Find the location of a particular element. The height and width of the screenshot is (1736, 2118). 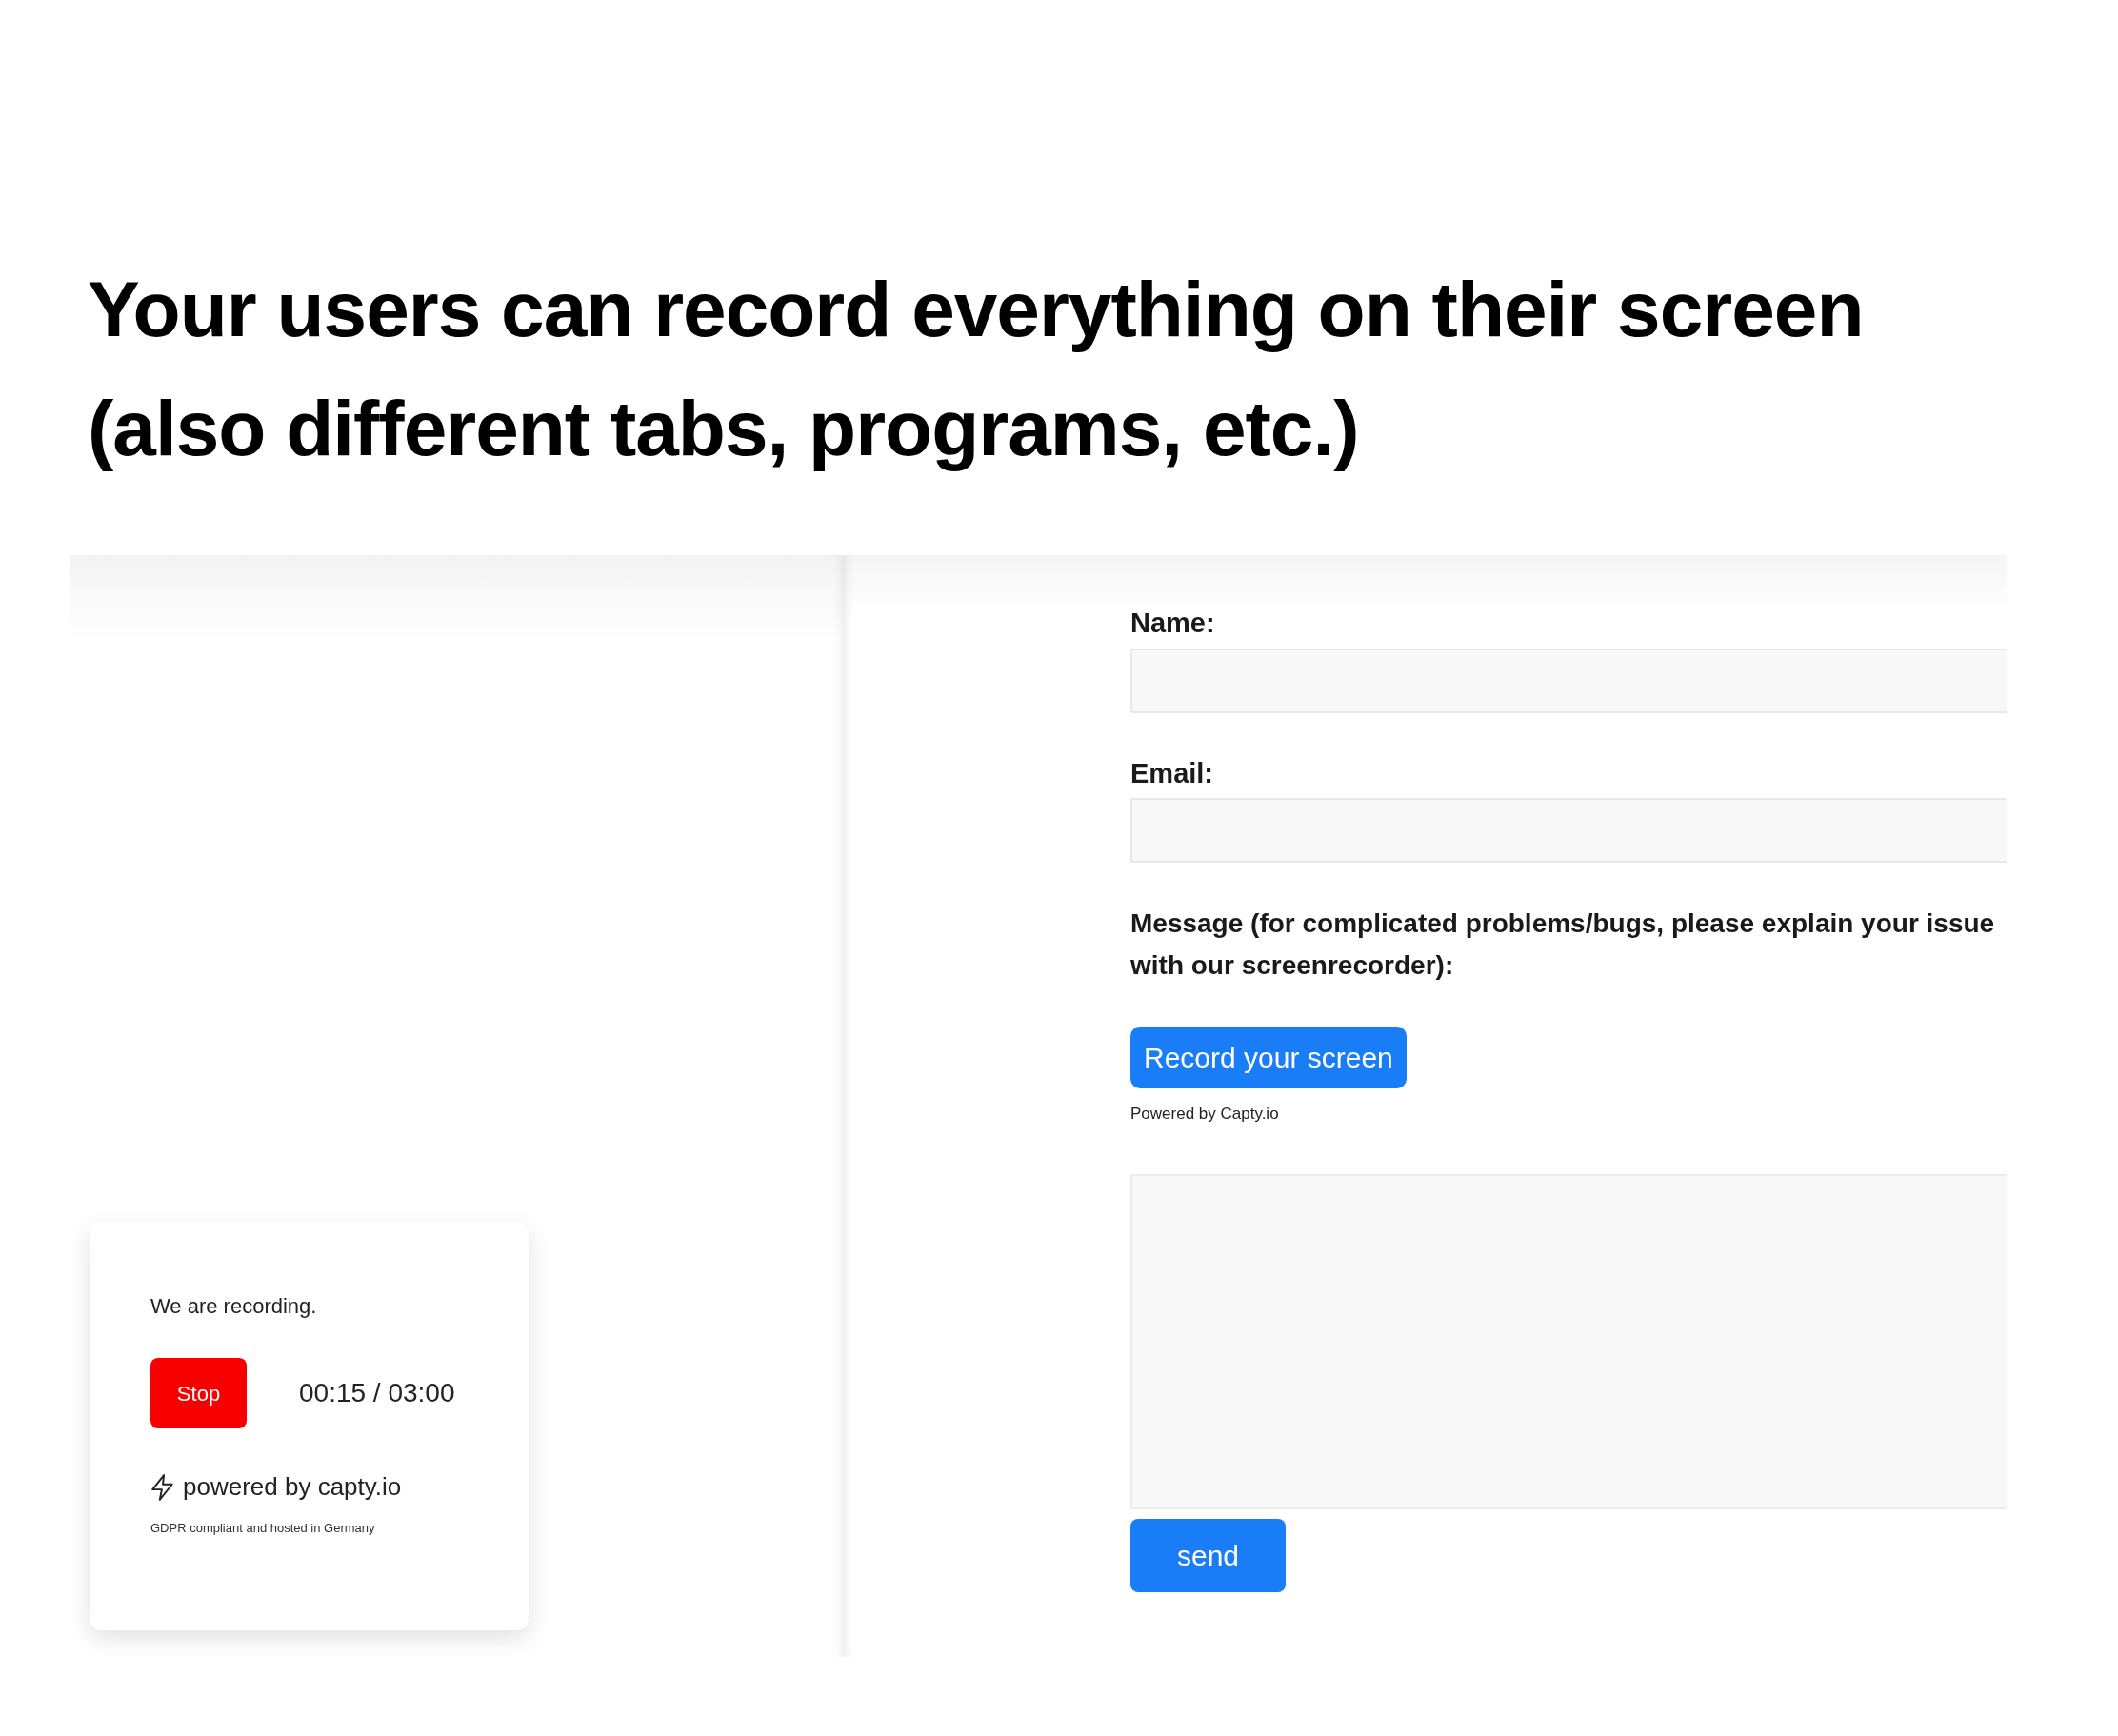

recording-status: We are recording. is located at coordinates (234, 1306).